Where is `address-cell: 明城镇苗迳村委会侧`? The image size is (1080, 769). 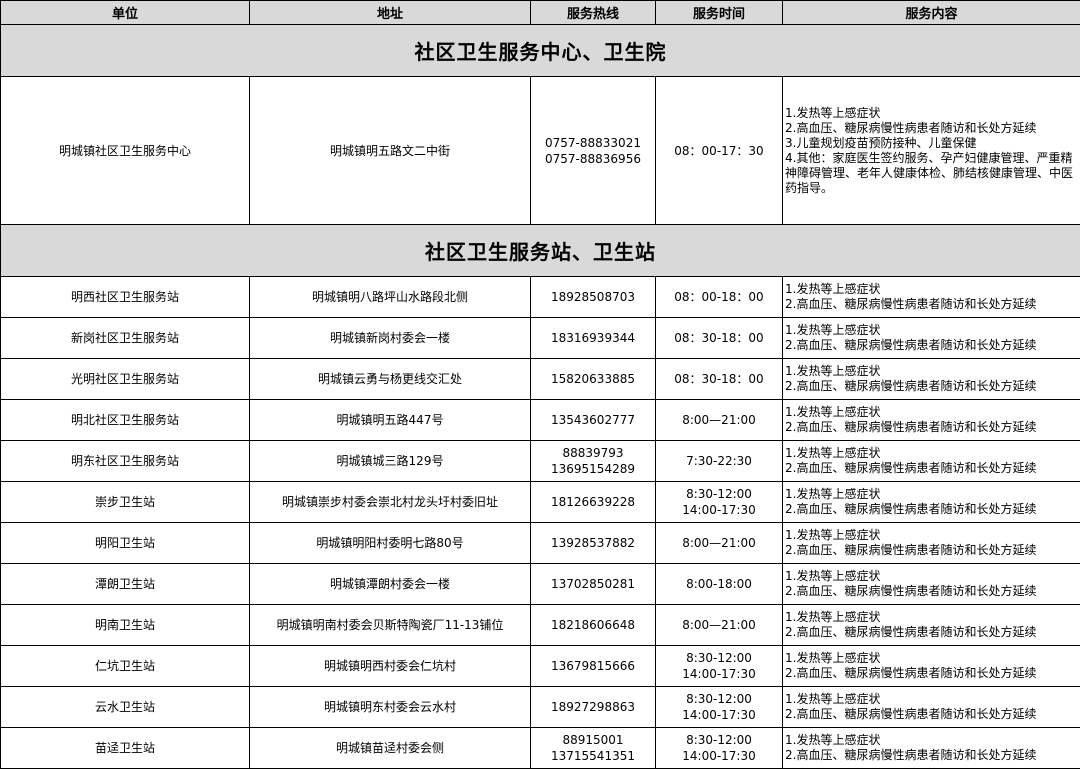 address-cell: 明城镇苗迳村委会侧 is located at coordinates (390, 748).